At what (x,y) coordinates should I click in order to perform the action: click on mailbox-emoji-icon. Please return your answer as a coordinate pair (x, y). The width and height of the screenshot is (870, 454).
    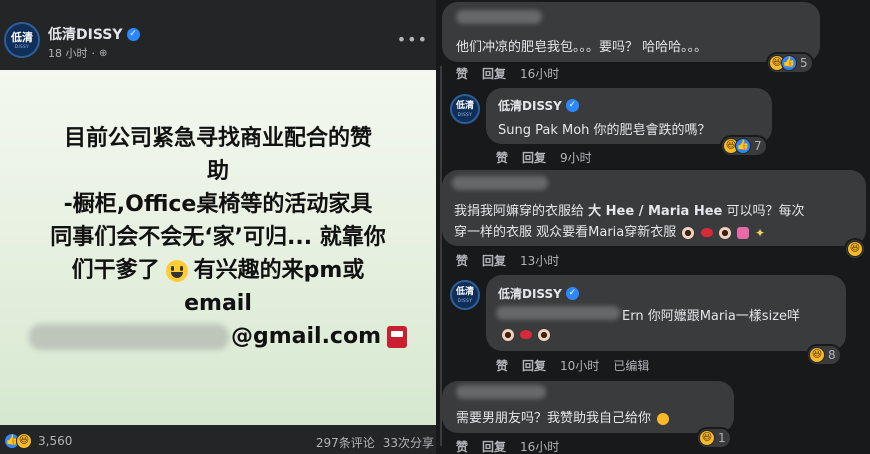
    Looking at the image, I should click on (397, 337).